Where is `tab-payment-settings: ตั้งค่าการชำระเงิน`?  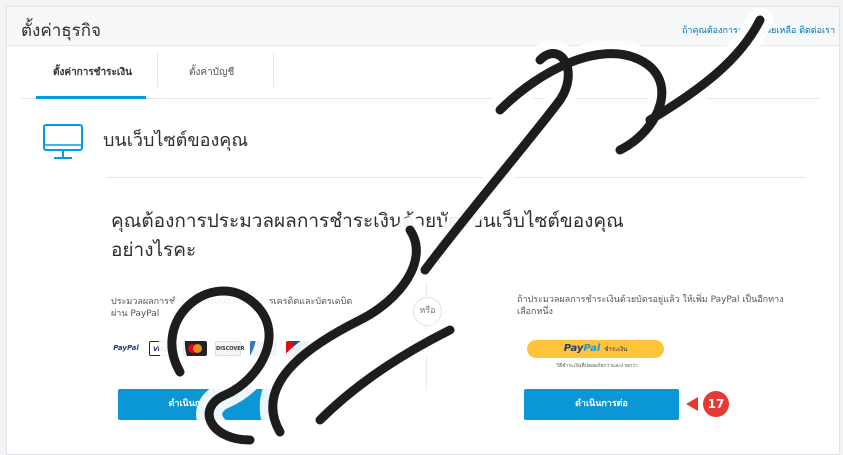 tab-payment-settings: ตั้งค่าการชำระเงิน is located at coordinates (91, 82).